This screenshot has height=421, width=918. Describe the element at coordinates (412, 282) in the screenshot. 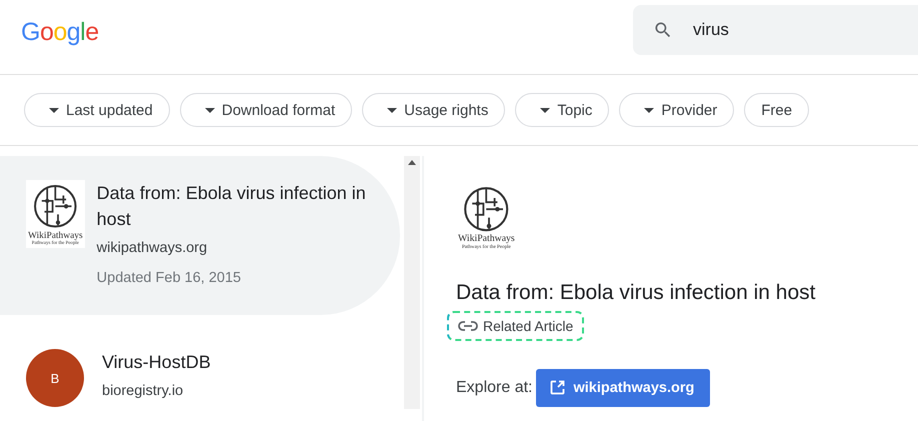

I see `scrollbar` at that location.